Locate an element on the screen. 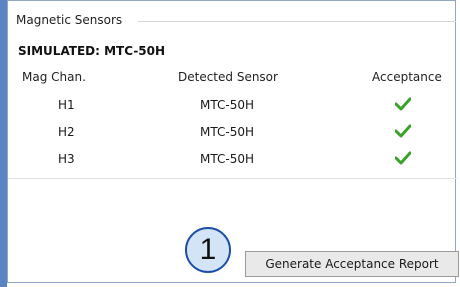 Image resolution: width=460 pixels, height=287 pixels. section-divider is located at coordinates (232, 178).